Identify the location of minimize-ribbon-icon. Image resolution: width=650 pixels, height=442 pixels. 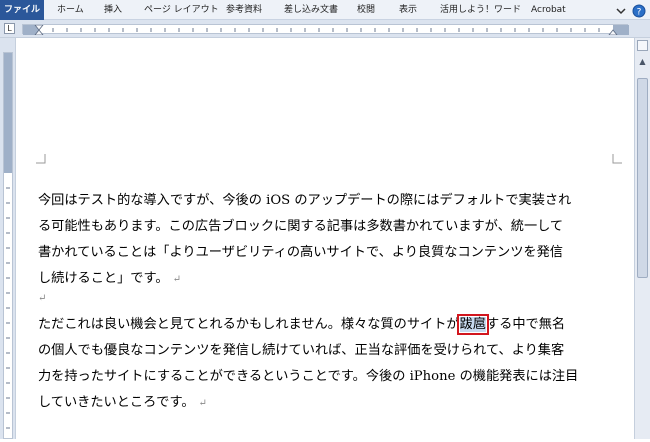
(621, 10).